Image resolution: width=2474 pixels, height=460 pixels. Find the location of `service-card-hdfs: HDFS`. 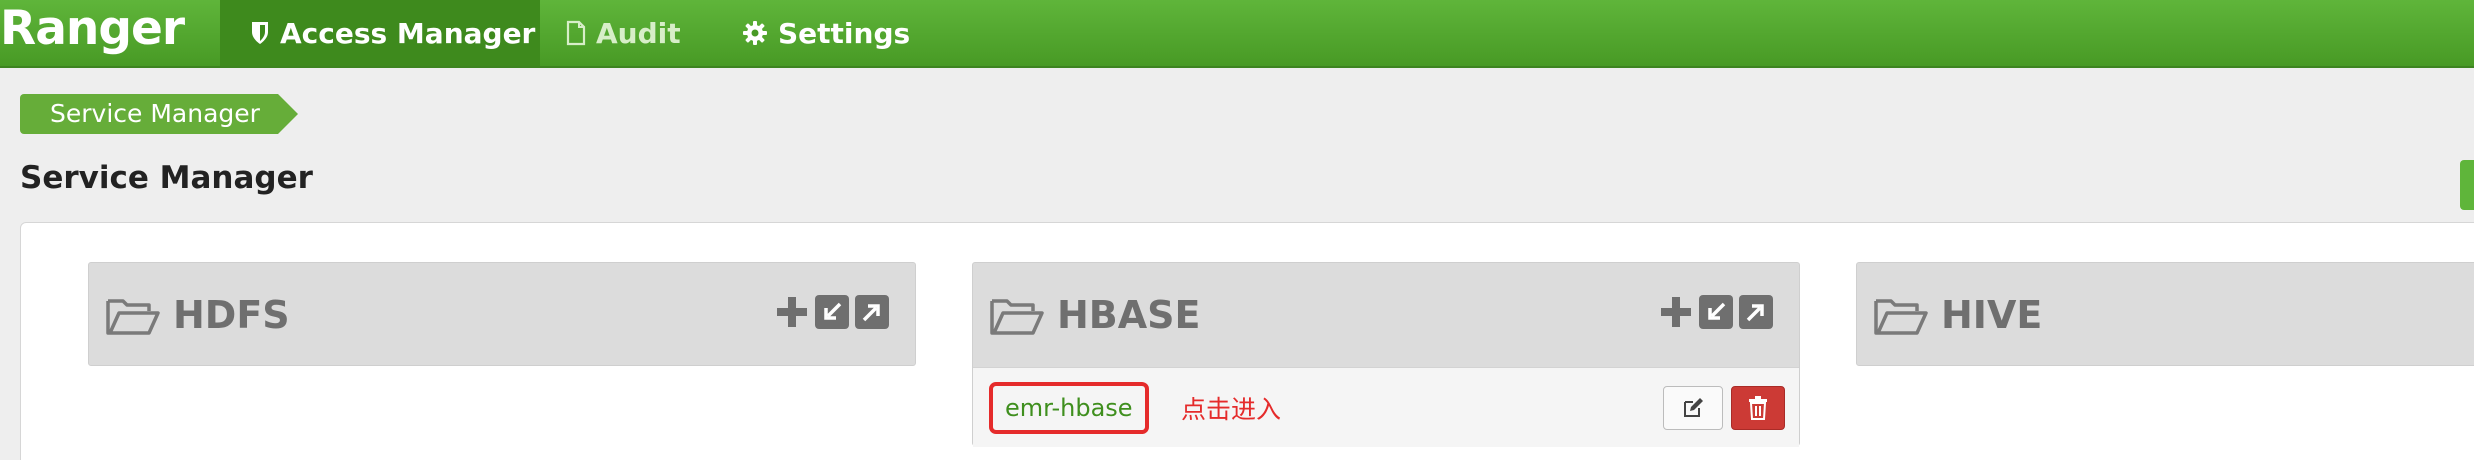

service-card-hdfs: HDFS is located at coordinates (502, 314).